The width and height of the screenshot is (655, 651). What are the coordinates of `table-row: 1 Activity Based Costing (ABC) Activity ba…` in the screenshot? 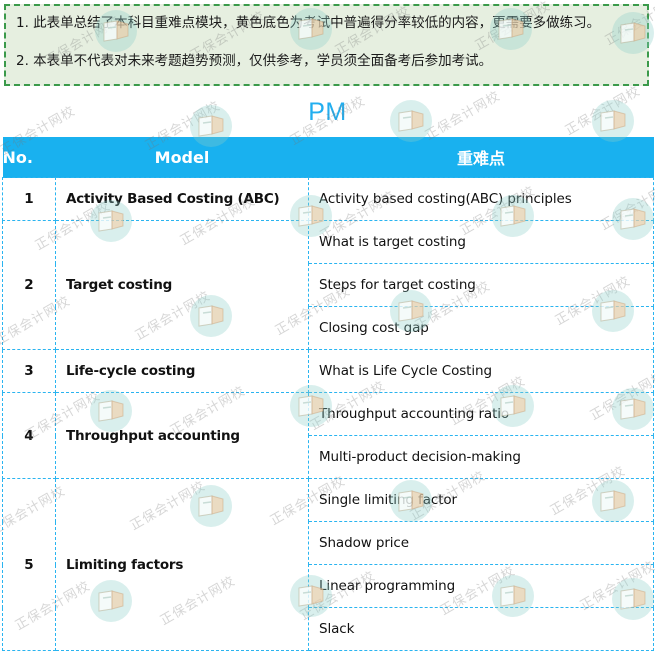 It's located at (328, 199).